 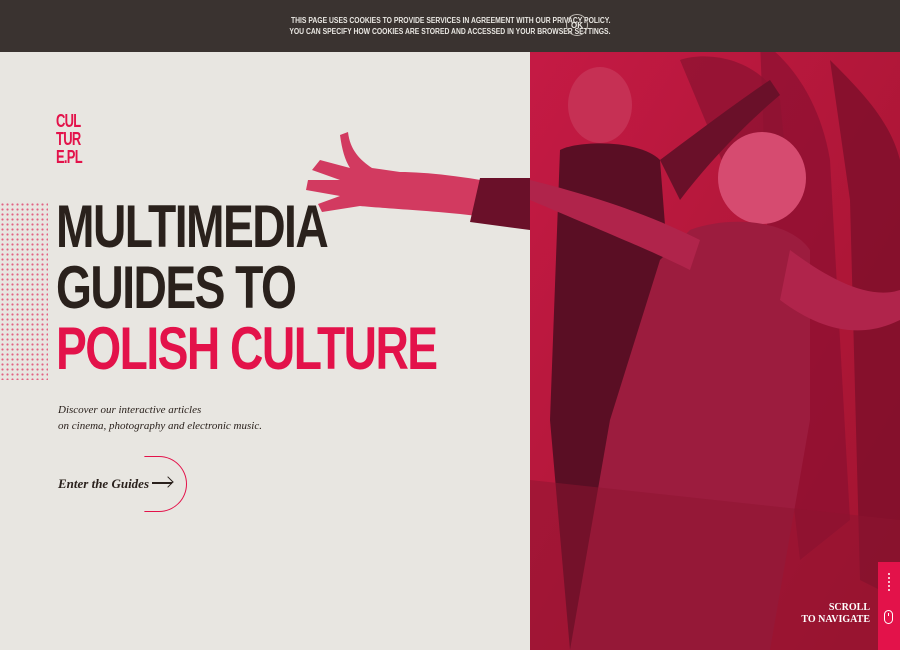 What do you see at coordinates (577, 25) in the screenshot?
I see `cookie-ok-button: OK` at bounding box center [577, 25].